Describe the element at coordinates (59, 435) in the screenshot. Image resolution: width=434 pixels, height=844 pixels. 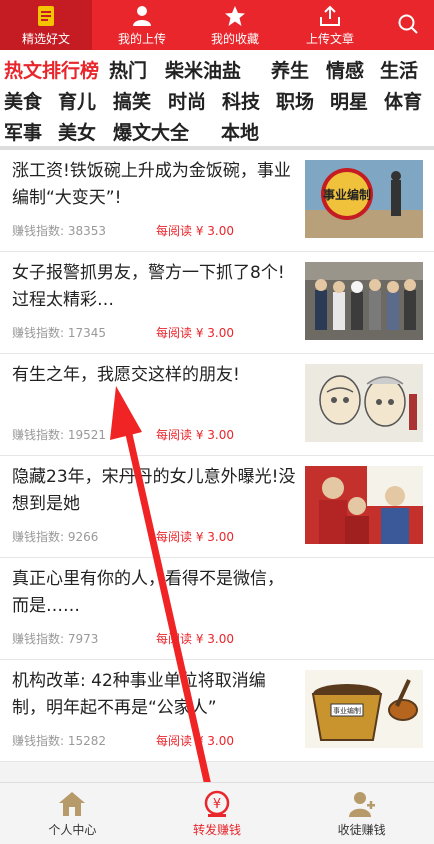
I see `earning-index: 赚钱指数: 19521` at that location.